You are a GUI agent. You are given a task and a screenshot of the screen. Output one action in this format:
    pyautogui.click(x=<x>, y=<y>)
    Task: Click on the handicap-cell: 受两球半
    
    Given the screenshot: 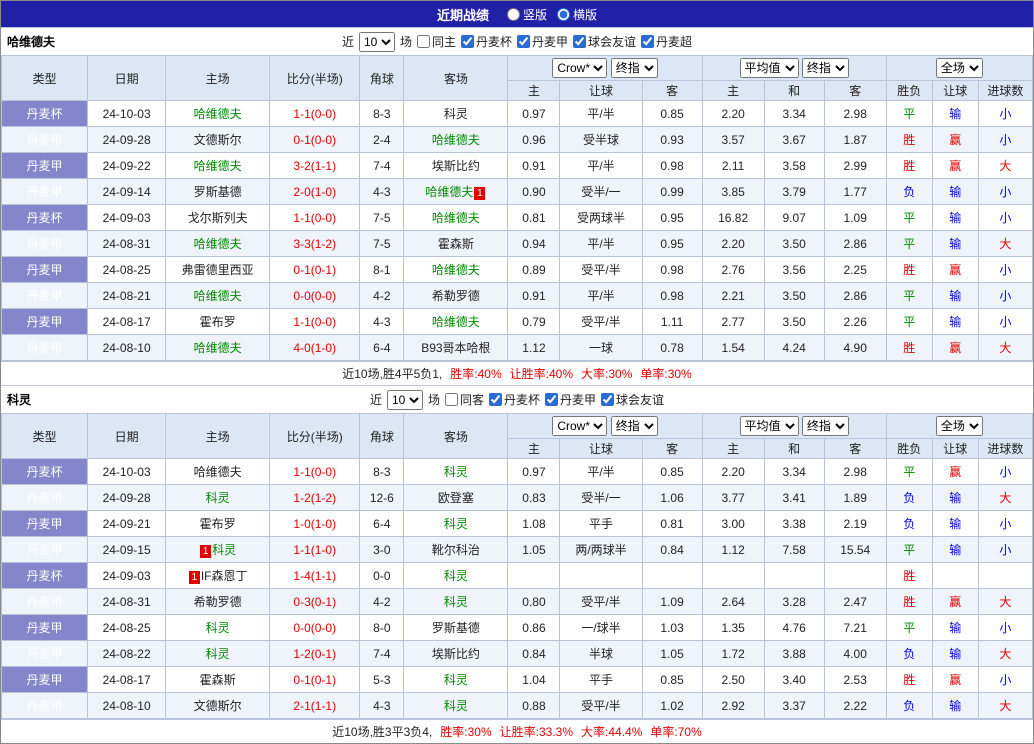 What is the action you would take?
    pyautogui.click(x=601, y=217)
    